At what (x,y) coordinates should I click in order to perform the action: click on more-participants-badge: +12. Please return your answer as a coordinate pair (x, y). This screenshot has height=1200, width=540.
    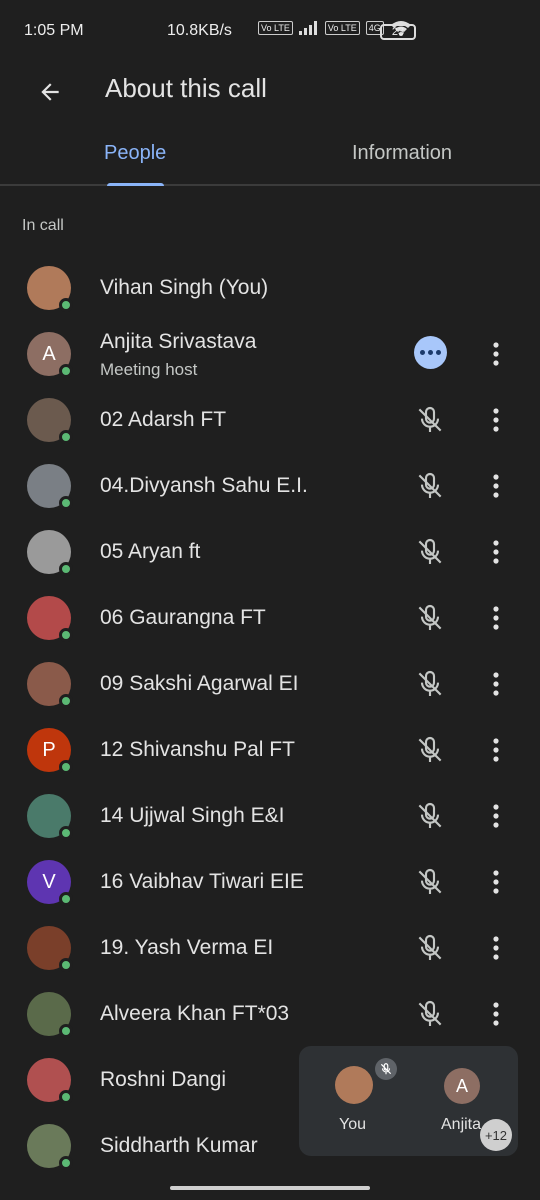
    Looking at the image, I should click on (496, 1135).